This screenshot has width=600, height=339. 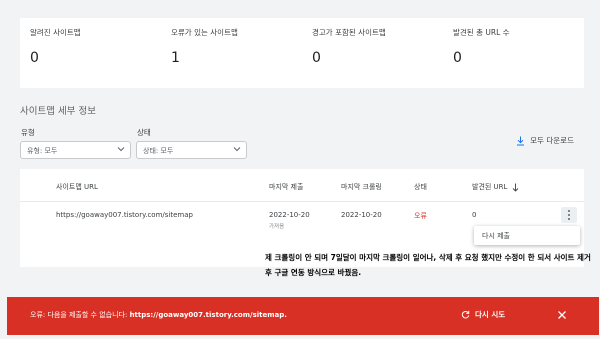 What do you see at coordinates (58, 111) in the screenshot?
I see `section-title: 사이트맵 세부 정보` at bounding box center [58, 111].